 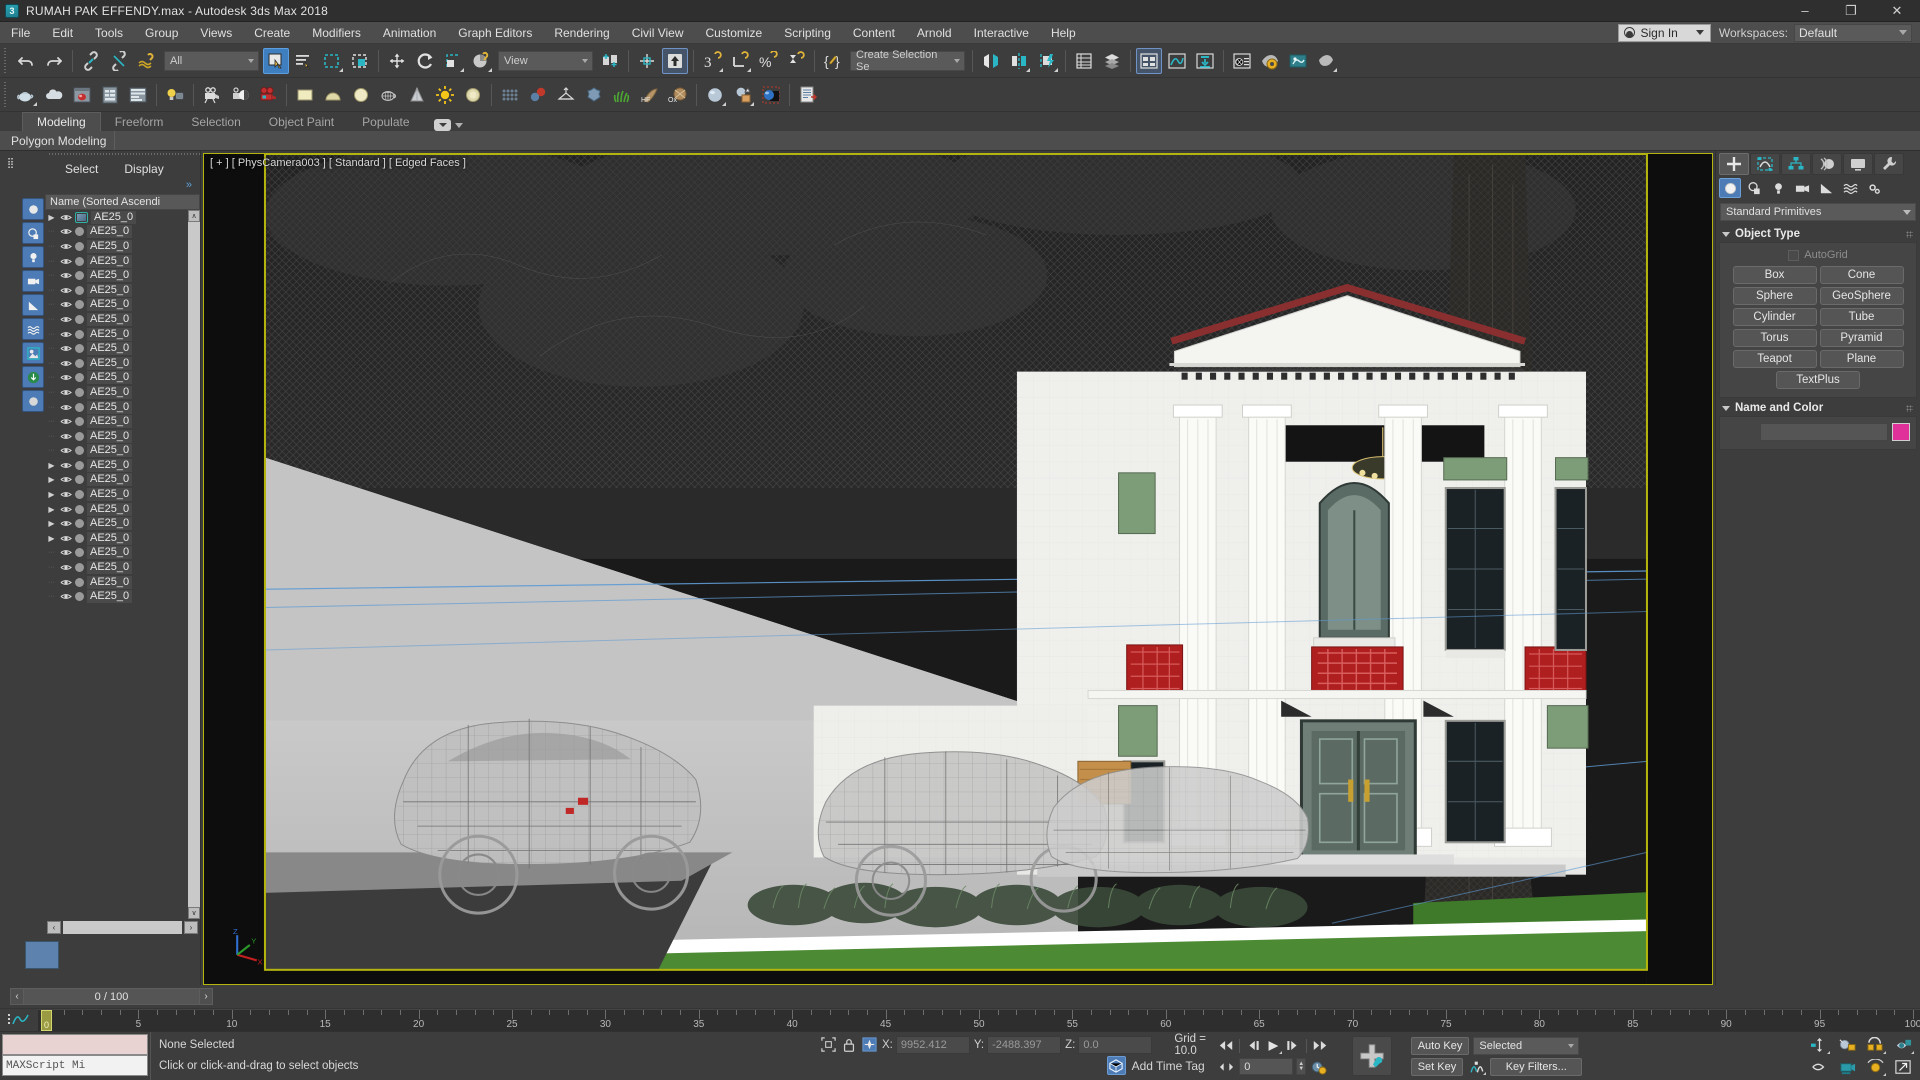 What do you see at coordinates (1293, 1046) in the screenshot?
I see `next-frame-button` at bounding box center [1293, 1046].